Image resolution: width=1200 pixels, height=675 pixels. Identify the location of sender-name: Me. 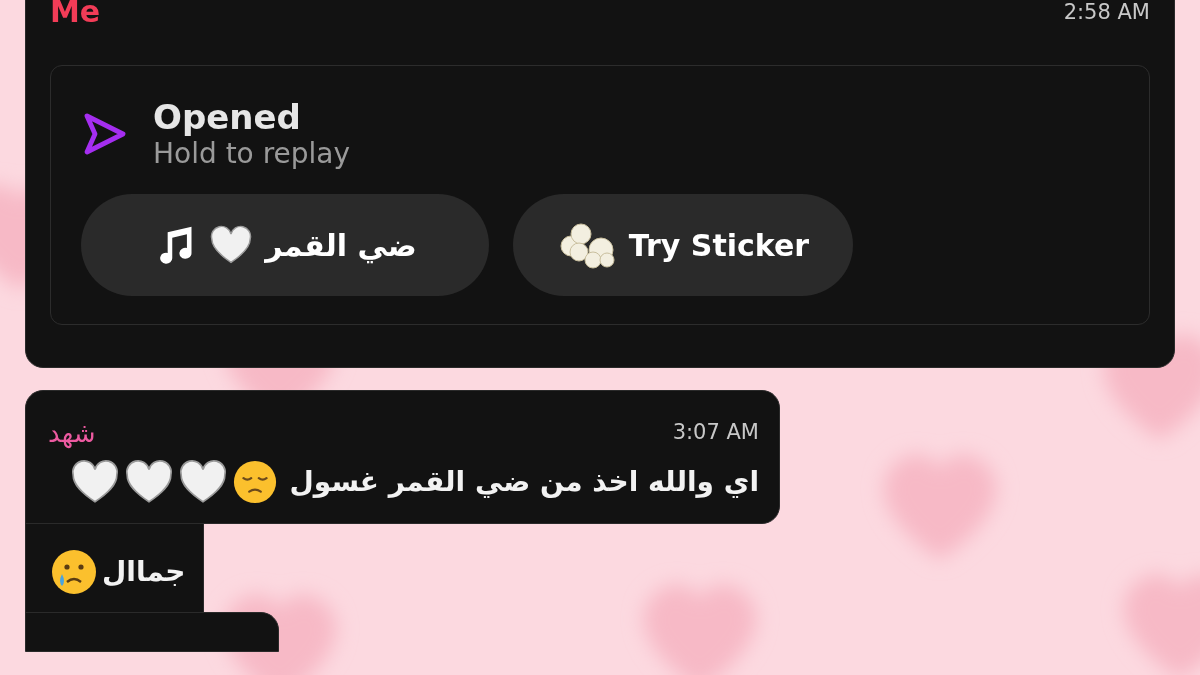
(75, 13).